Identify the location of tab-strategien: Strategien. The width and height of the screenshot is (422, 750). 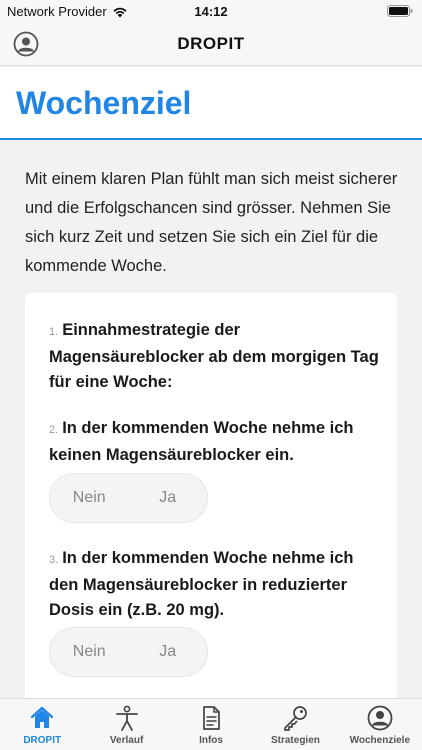
(295, 724).